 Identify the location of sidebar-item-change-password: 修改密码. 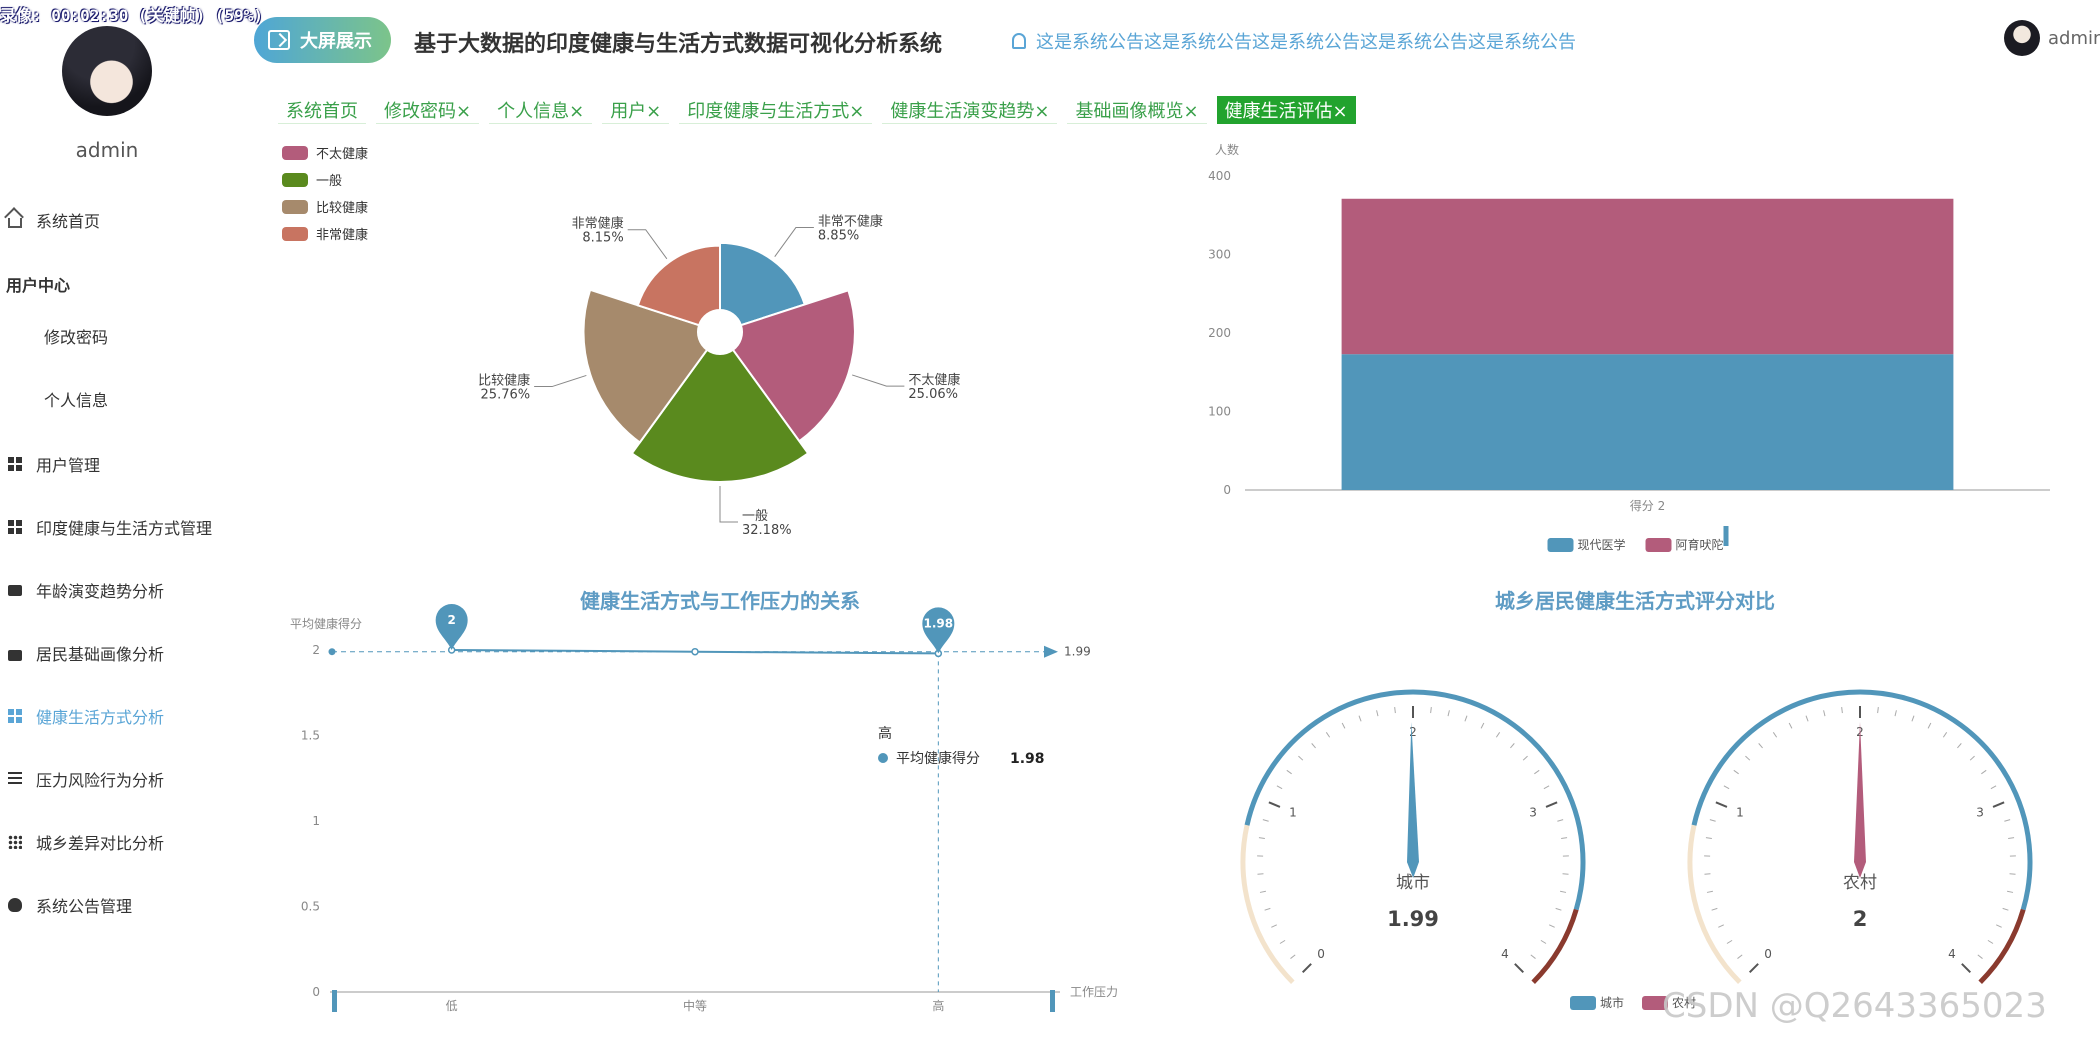
(76, 336).